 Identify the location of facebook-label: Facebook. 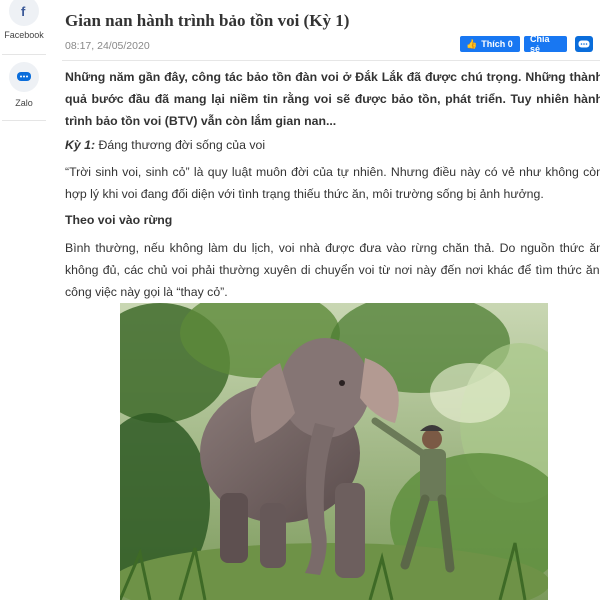
(24, 35).